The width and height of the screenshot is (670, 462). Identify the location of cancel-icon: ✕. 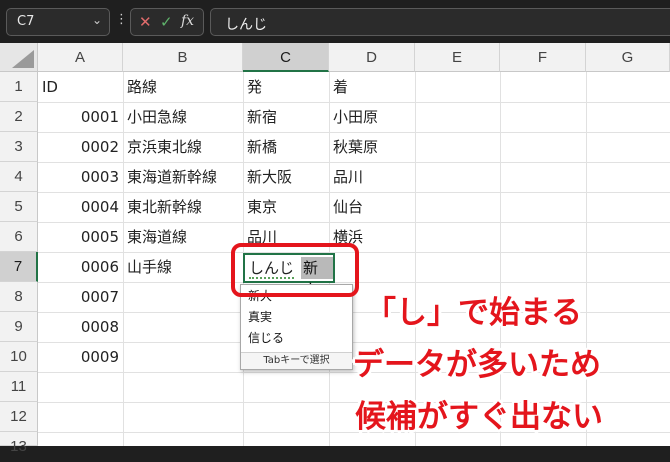
(145, 22).